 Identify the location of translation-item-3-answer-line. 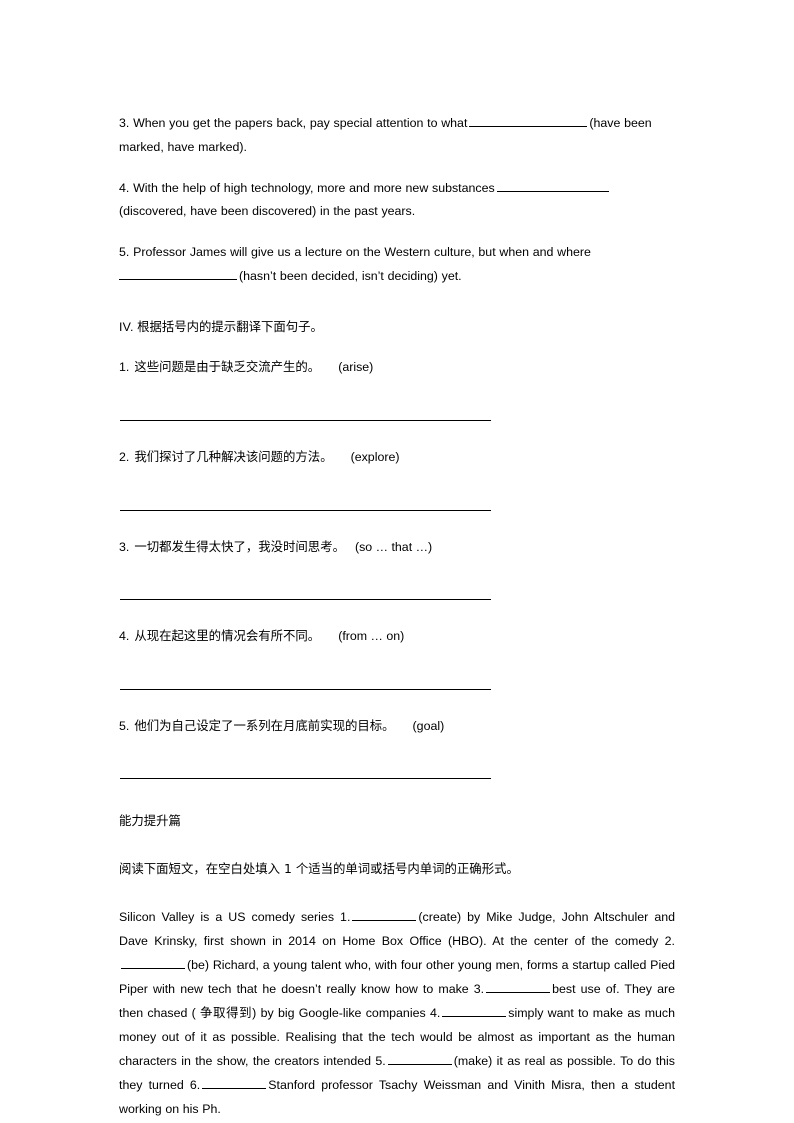
(305, 600).